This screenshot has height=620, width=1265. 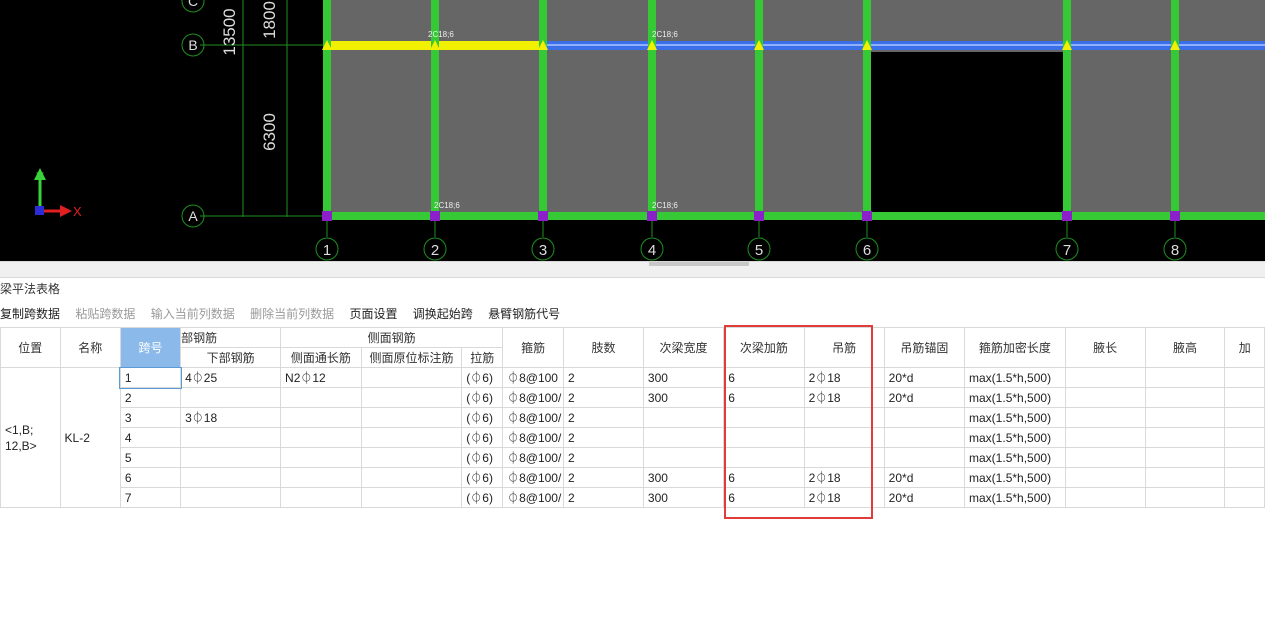 I want to click on header-stirrup: 箍筋, so click(x=533, y=347).